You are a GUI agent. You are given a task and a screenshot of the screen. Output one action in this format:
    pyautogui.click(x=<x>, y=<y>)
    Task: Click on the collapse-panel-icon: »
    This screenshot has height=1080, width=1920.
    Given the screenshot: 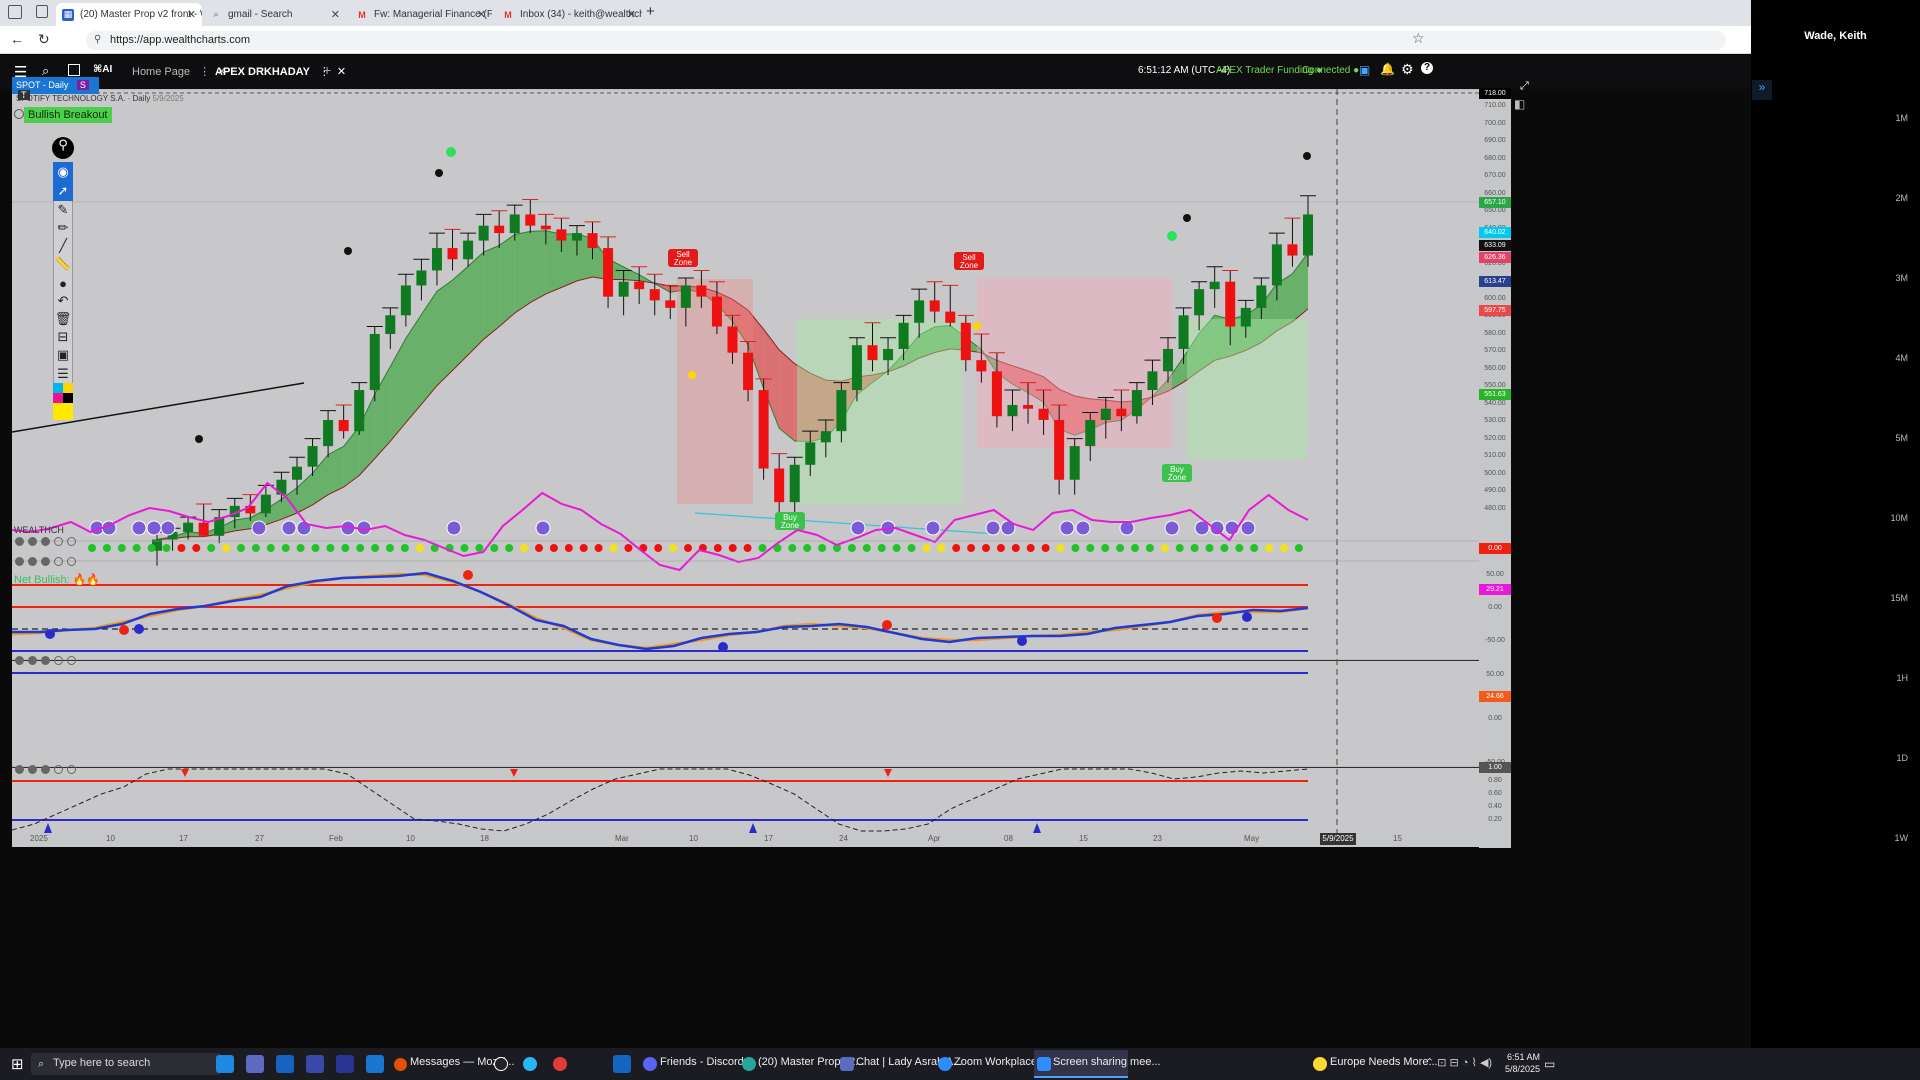 What is the action you would take?
    pyautogui.click(x=1762, y=90)
    